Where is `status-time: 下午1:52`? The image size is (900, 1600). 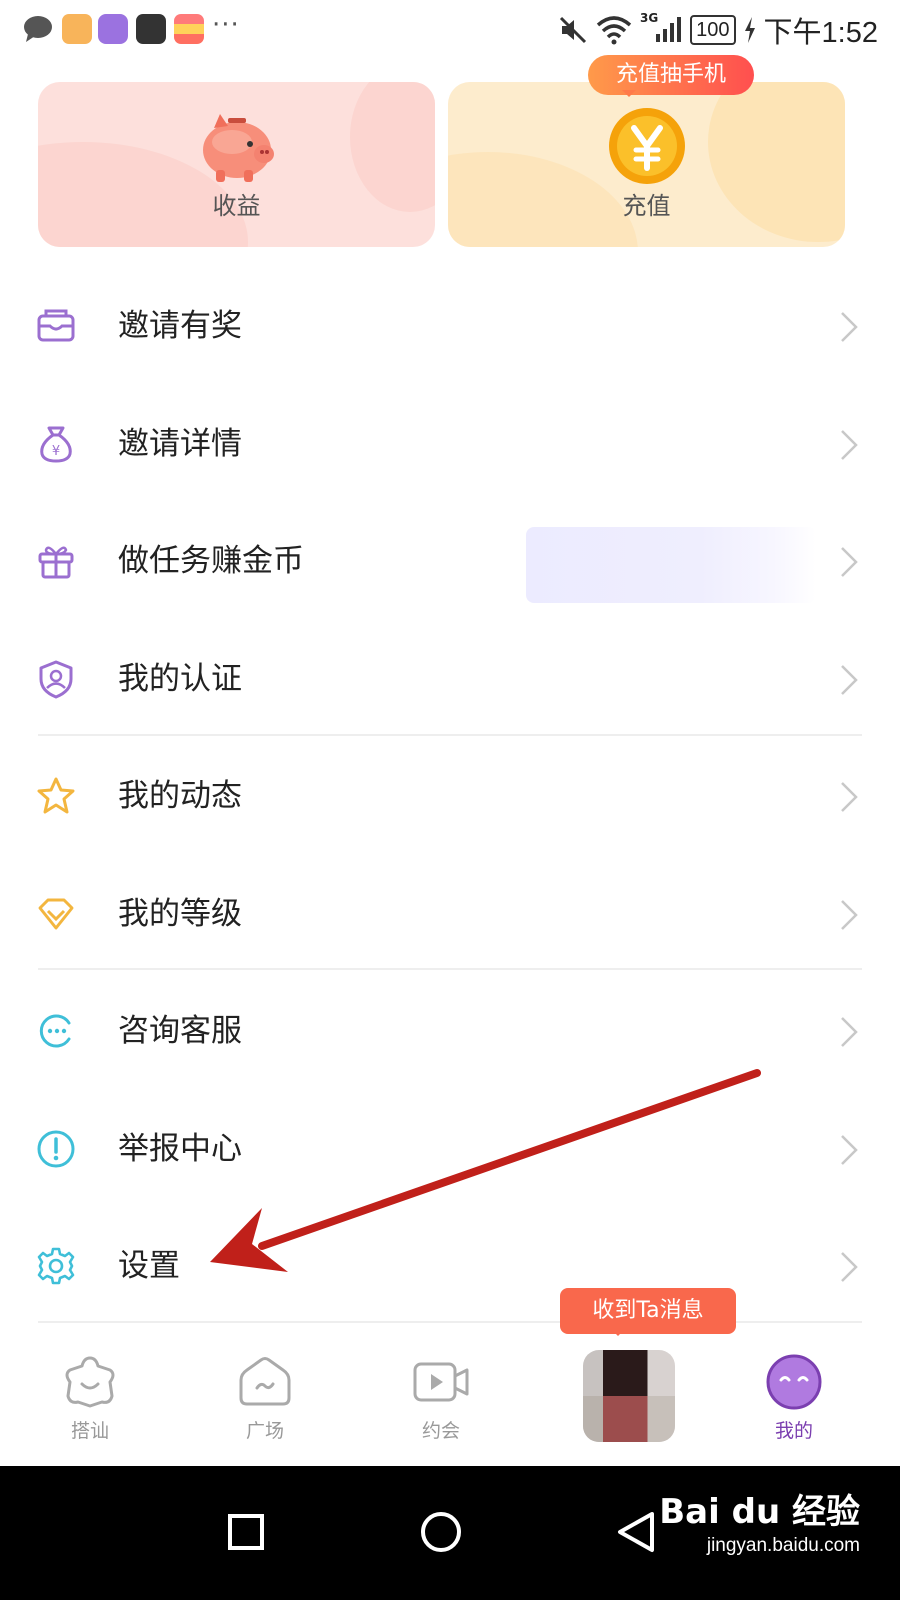
status-time: 下午1:52 is located at coordinates (820, 33).